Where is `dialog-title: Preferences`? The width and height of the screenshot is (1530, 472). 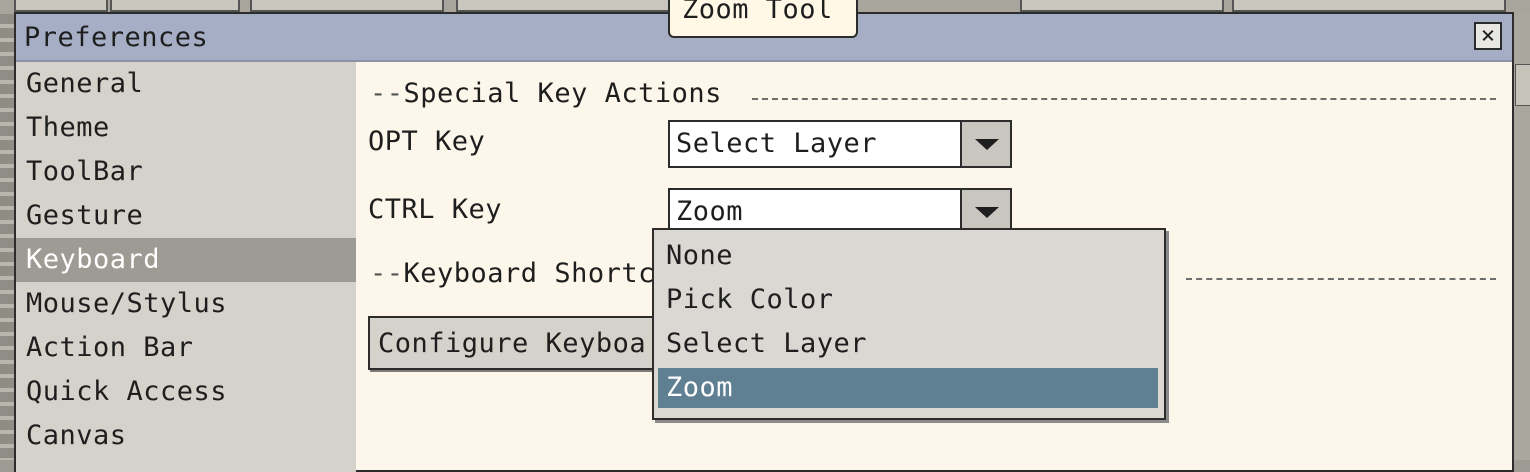 dialog-title: Preferences is located at coordinates (116, 37).